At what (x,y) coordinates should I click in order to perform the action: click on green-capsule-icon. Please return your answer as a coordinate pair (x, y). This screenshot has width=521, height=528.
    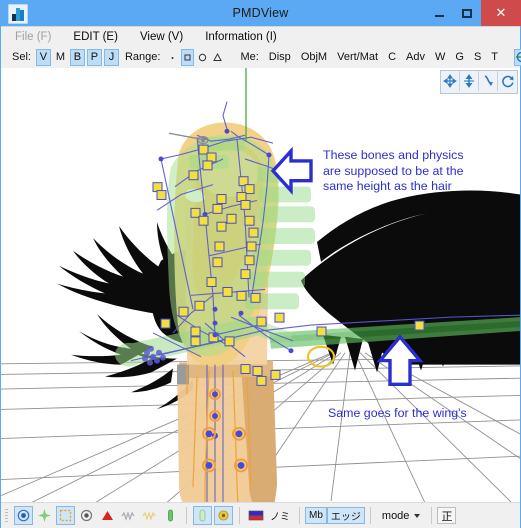
    Looking at the image, I should click on (170, 515).